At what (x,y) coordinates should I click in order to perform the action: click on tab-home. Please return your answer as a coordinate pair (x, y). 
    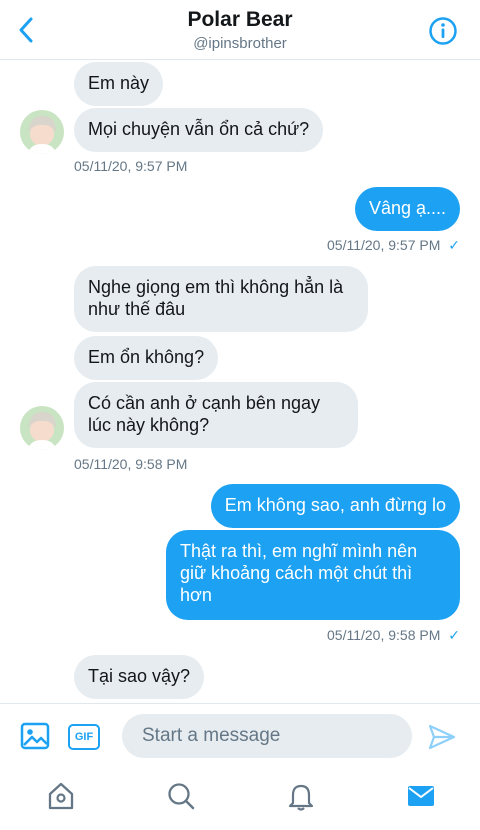
    Looking at the image, I should click on (61, 796).